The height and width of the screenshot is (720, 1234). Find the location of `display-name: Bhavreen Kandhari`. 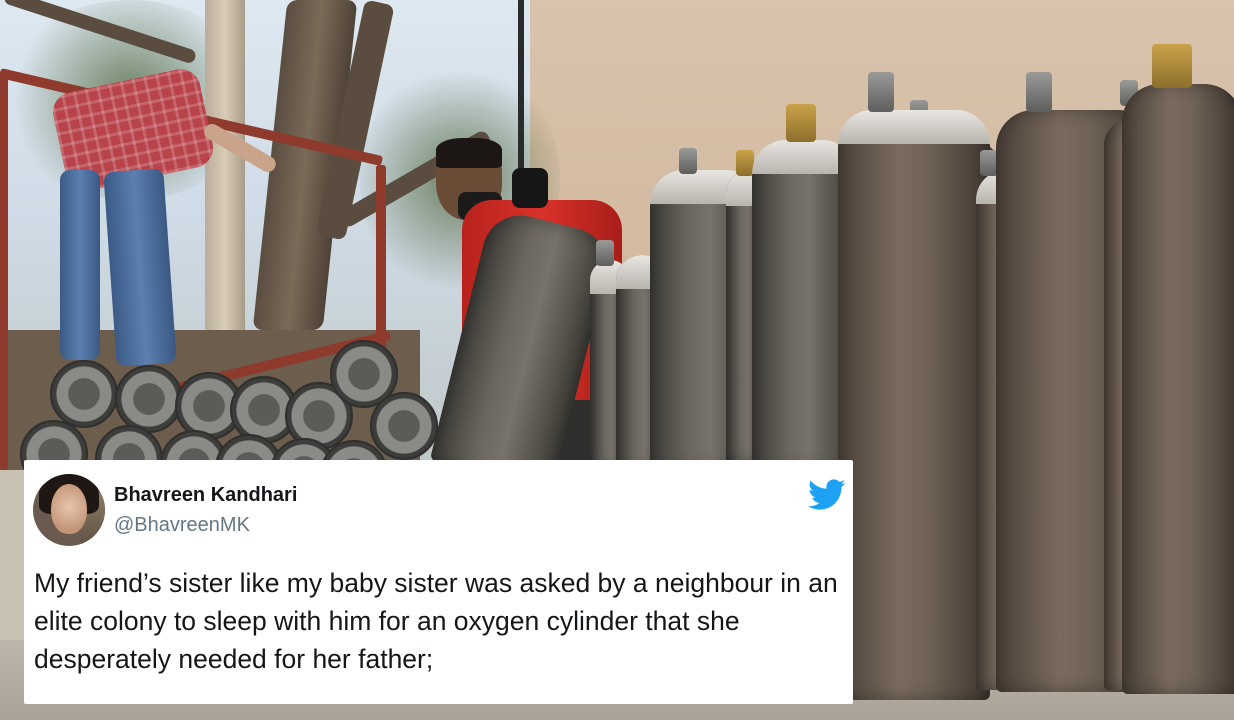

display-name: Bhavreen Kandhari is located at coordinates (206, 495).